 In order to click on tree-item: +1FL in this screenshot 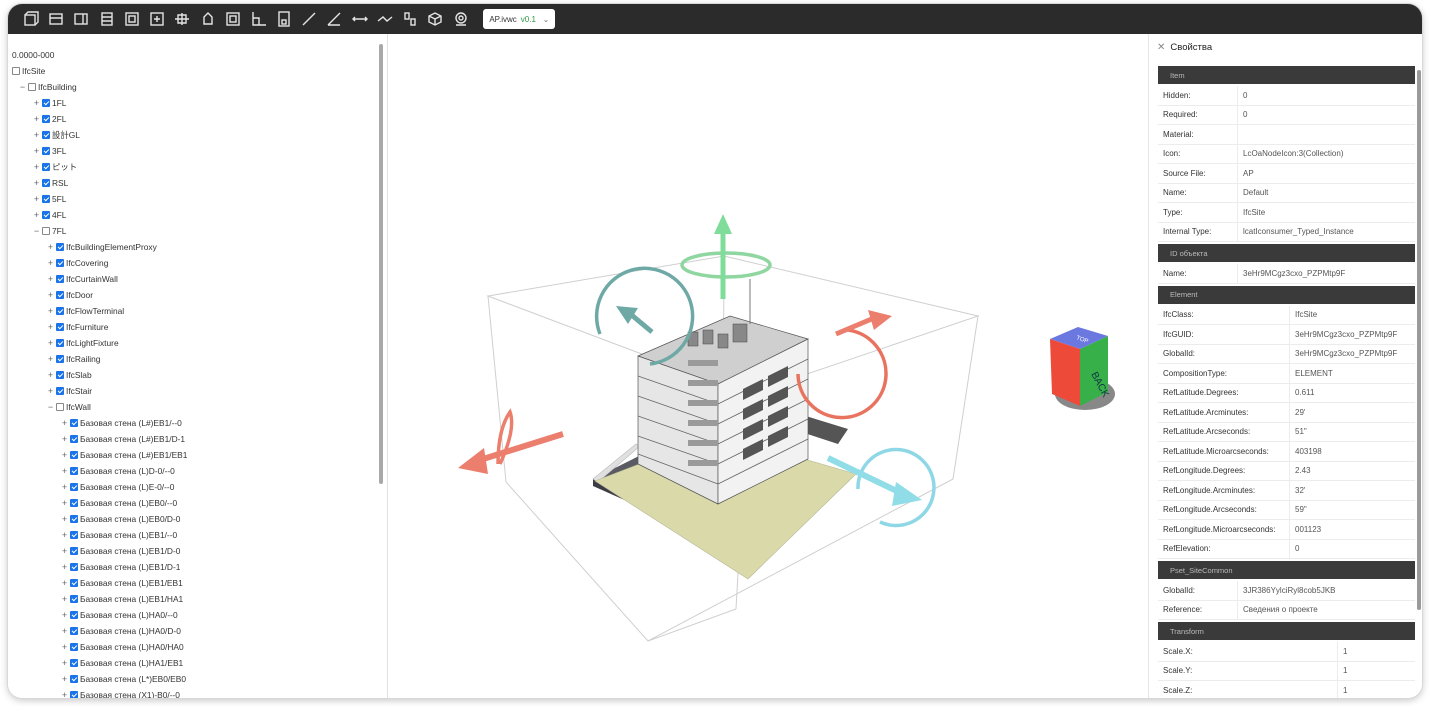, I will do `click(49, 103)`.